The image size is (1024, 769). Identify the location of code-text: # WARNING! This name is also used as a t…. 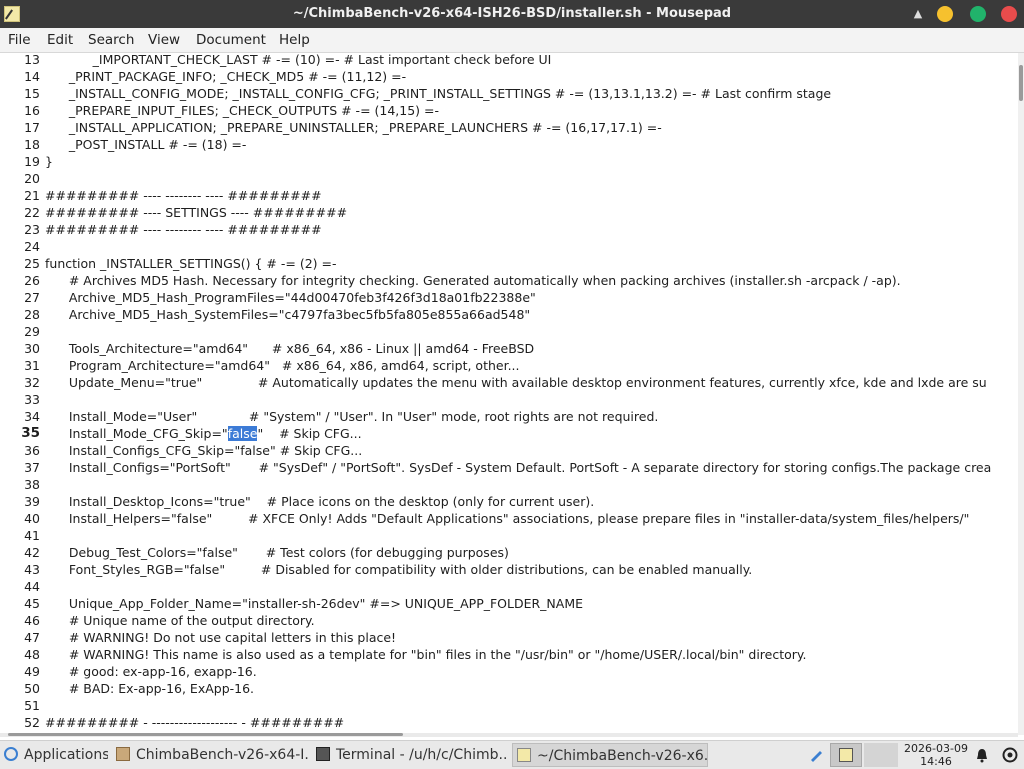
(426, 654).